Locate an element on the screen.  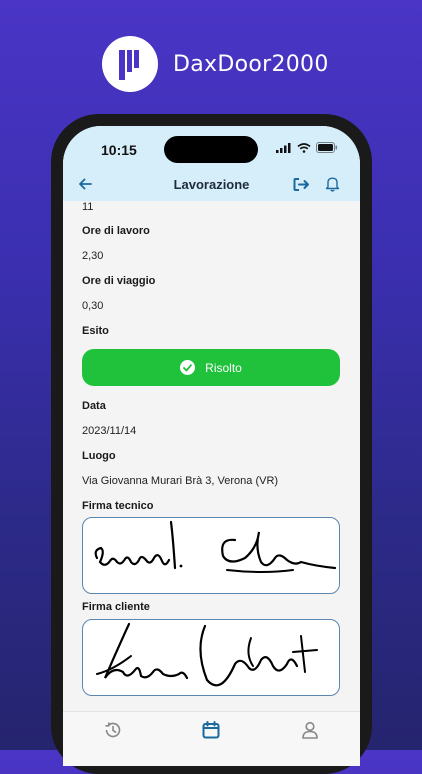
data-value: 2023/11/14 is located at coordinates (109, 431).